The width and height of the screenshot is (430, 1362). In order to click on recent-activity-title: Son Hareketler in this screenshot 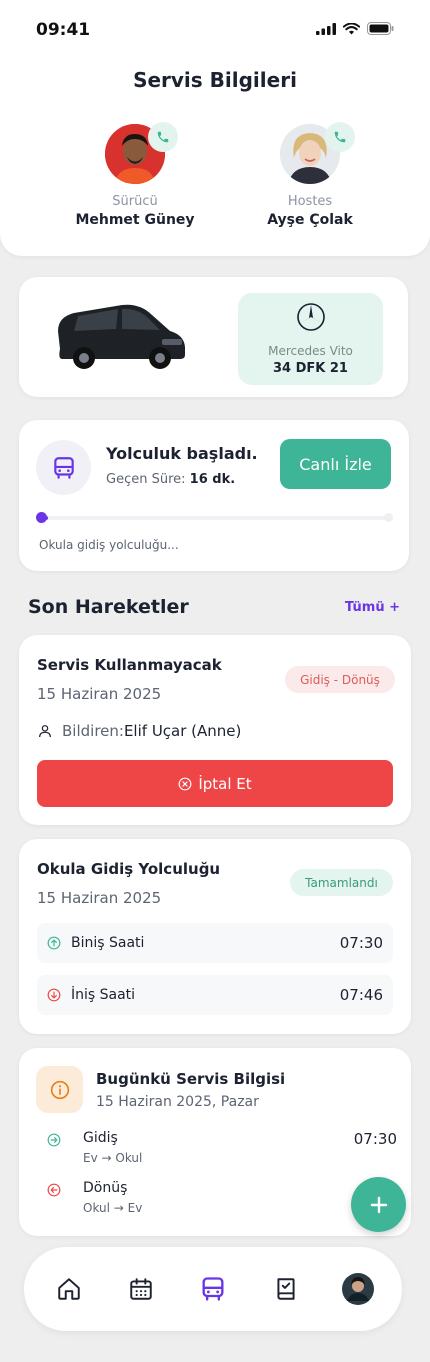, I will do `click(108, 607)`.